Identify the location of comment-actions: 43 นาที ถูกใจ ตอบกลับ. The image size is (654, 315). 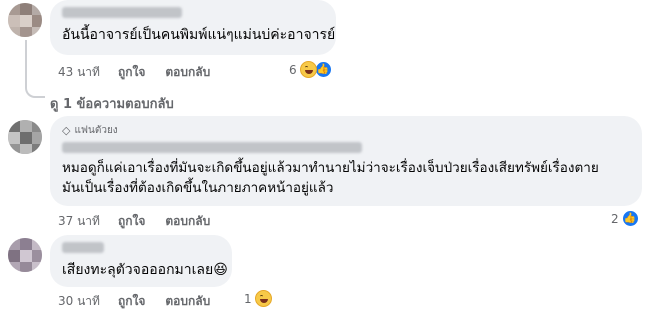
(144, 72).